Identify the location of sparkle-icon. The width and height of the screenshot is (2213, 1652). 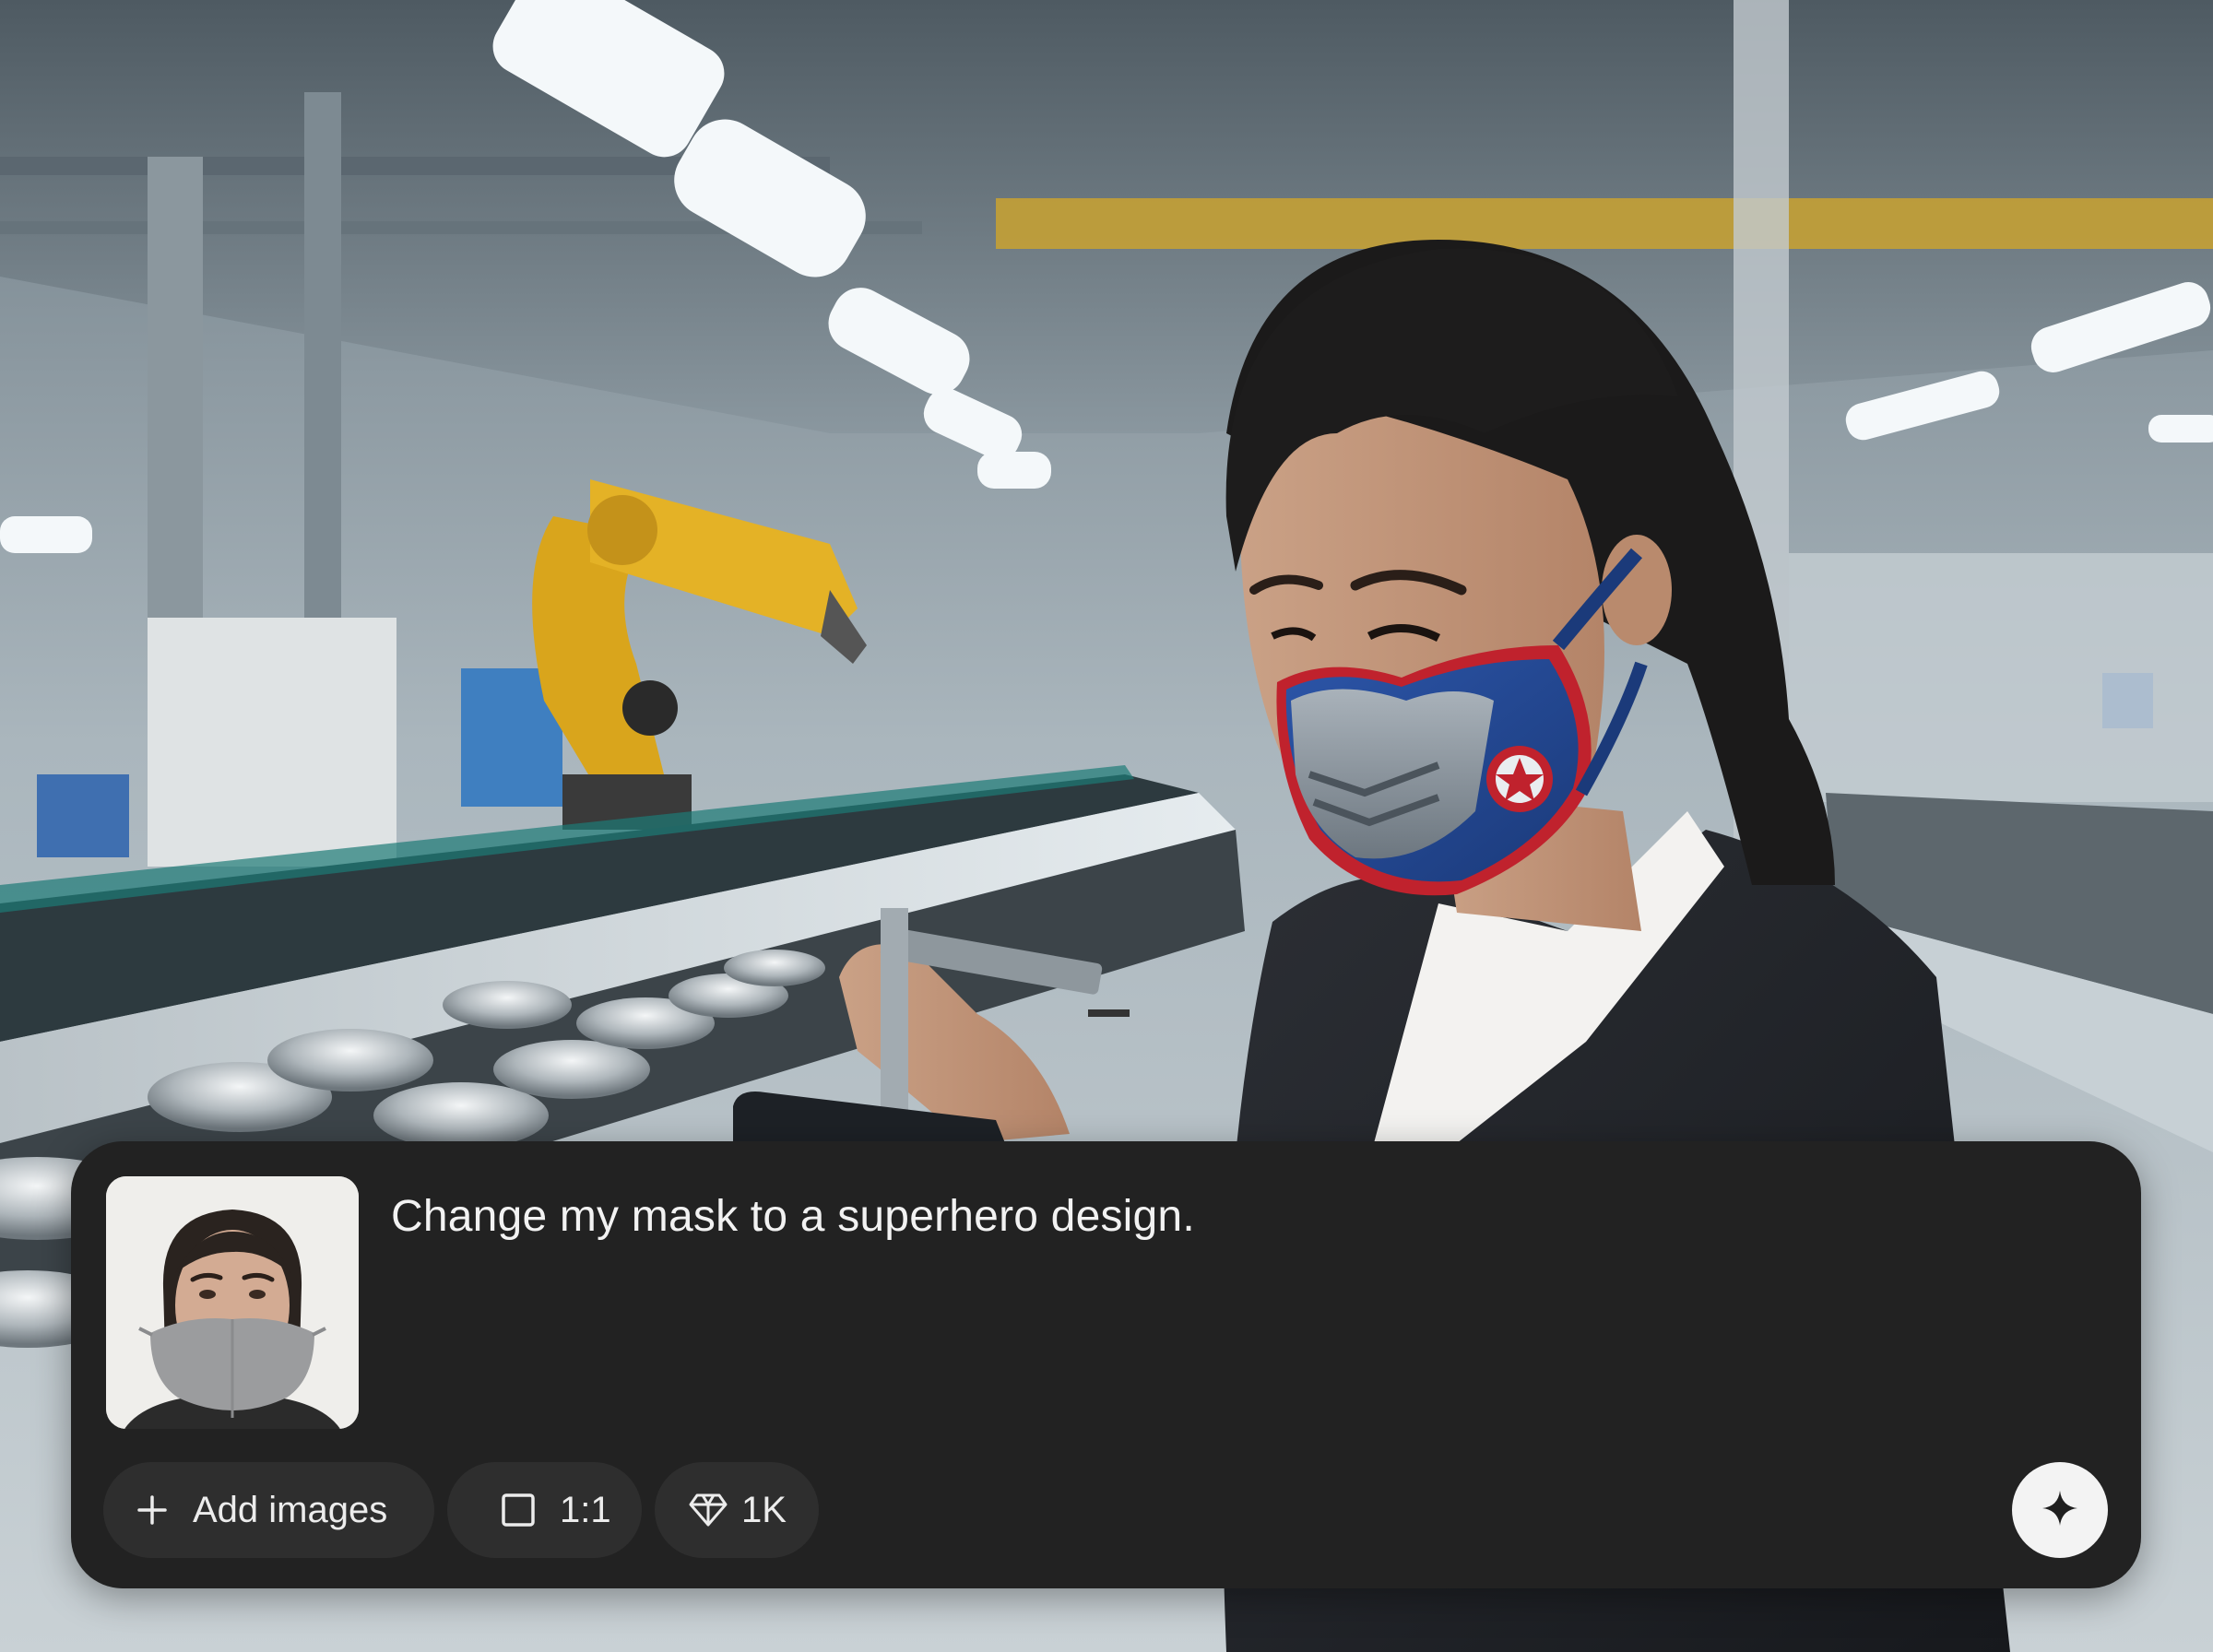
(2060, 1510).